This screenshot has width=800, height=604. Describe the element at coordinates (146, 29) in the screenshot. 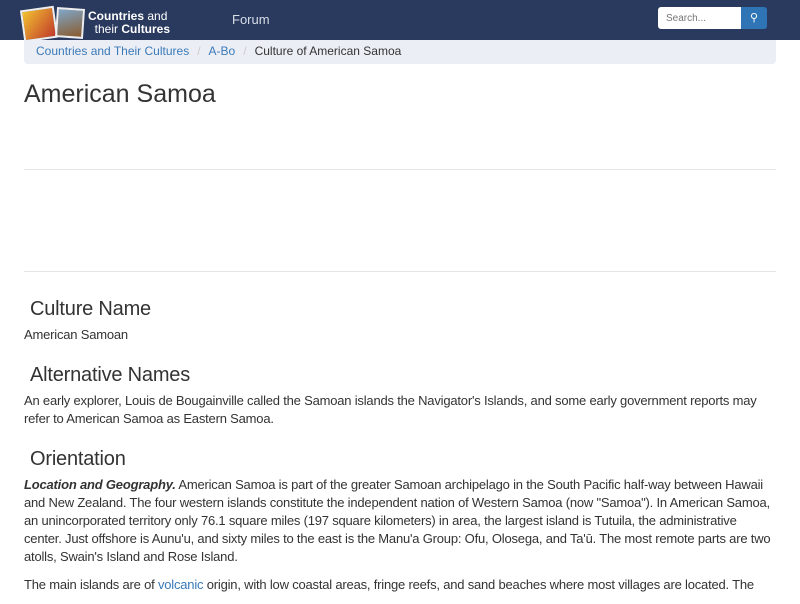

I see `logo-word: Cultures` at that location.